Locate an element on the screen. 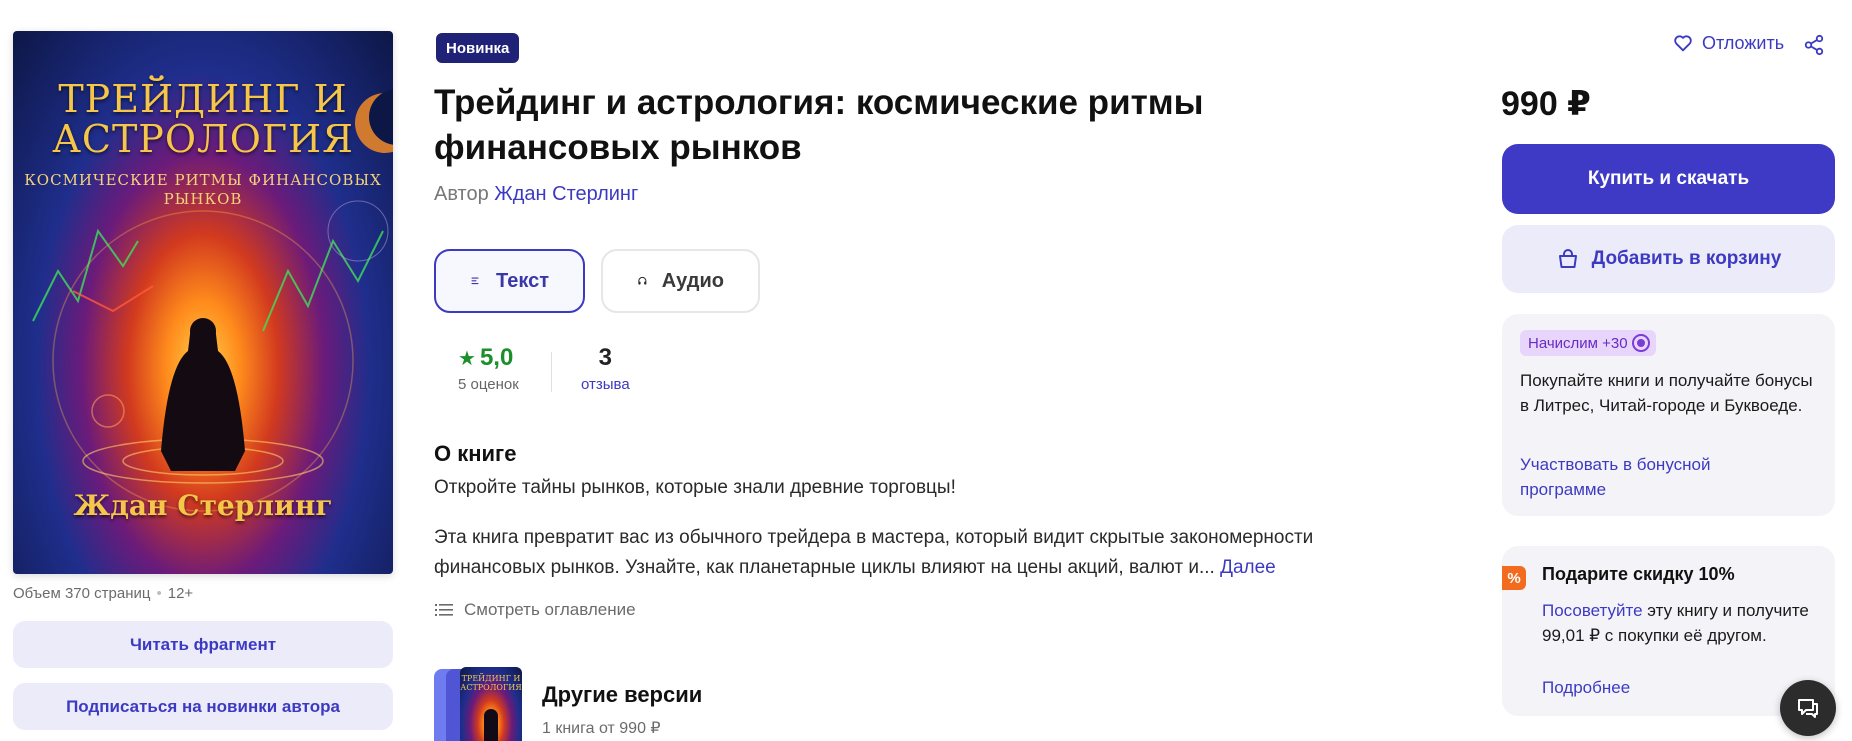 The image size is (1852, 741). other-versions-thumbnail: ТРЕЙДИНГ И АСТРОЛОГИЯ is located at coordinates (479, 704).